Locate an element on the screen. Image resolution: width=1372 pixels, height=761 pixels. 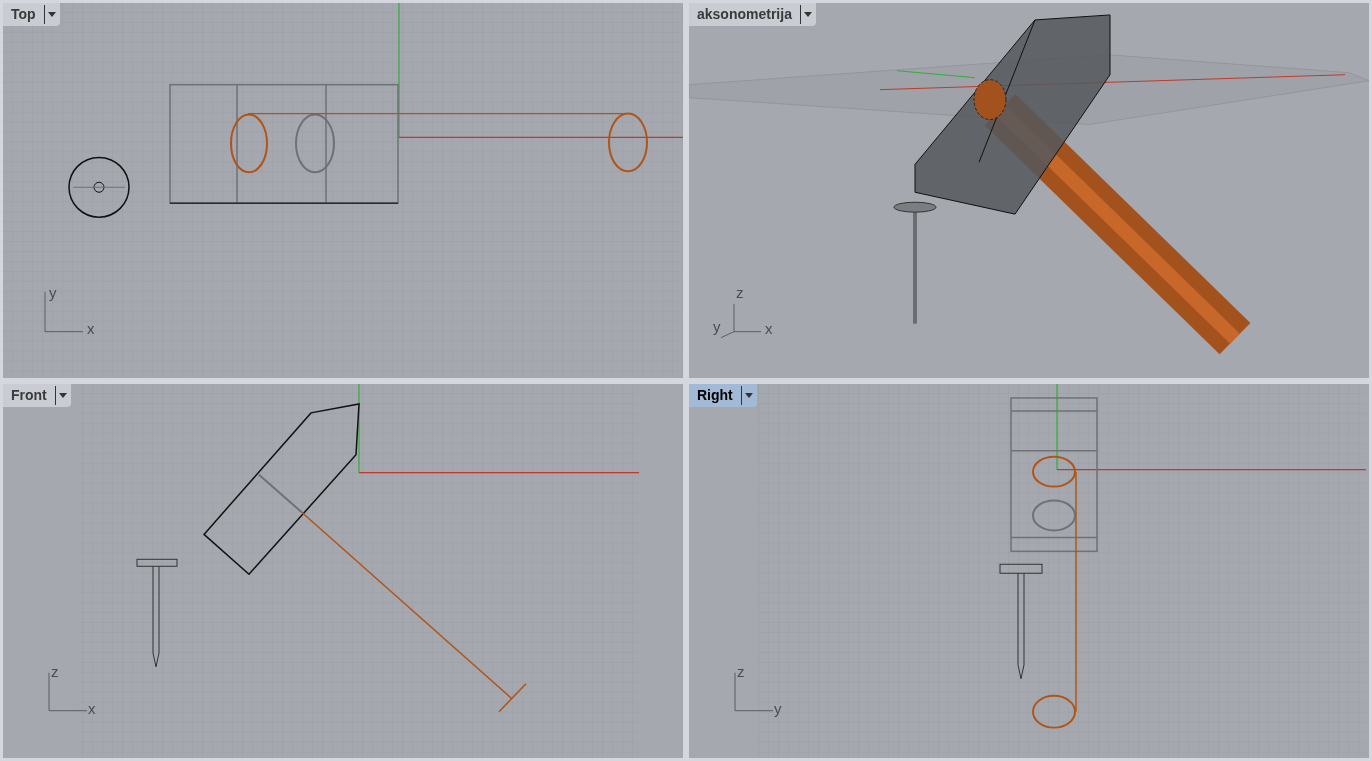
viewport-title: Right is located at coordinates (715, 395).